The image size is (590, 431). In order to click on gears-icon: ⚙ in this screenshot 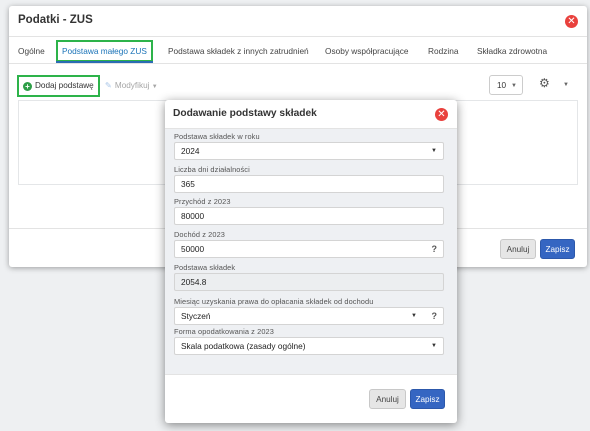, I will do `click(544, 83)`.